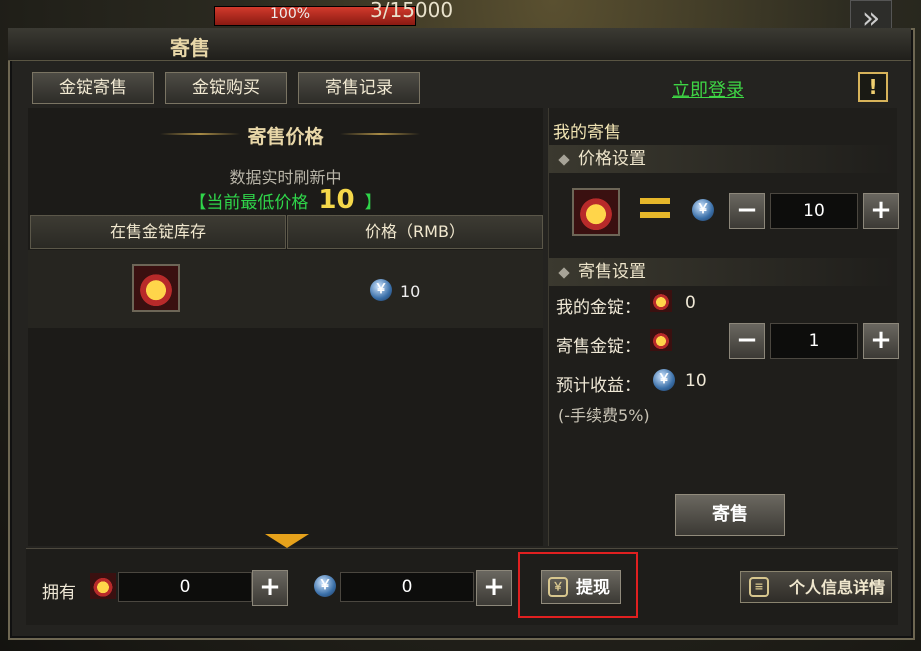  I want to click on scroll-down-arrow-icon, so click(287, 541).